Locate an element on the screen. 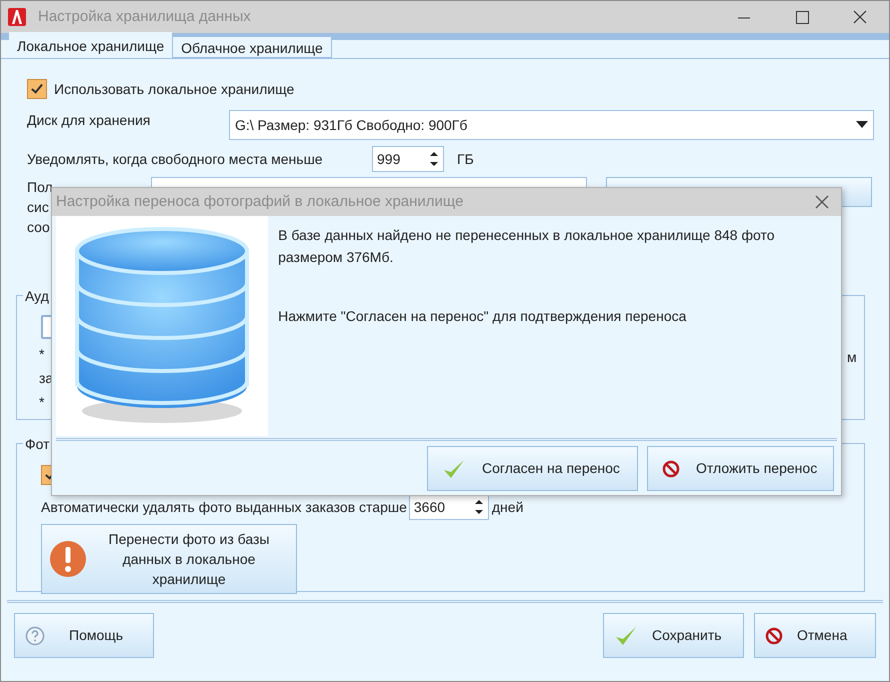 The height and width of the screenshot is (682, 890). save-button: Сохранить is located at coordinates (673, 635).